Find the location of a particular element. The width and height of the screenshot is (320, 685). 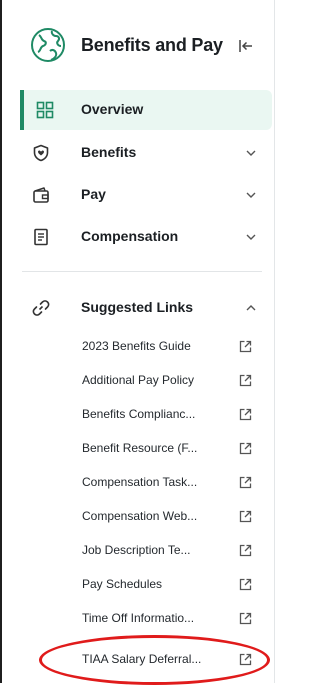

suggested-link-item: 2023 Benefits Guide is located at coordinates (162, 347).